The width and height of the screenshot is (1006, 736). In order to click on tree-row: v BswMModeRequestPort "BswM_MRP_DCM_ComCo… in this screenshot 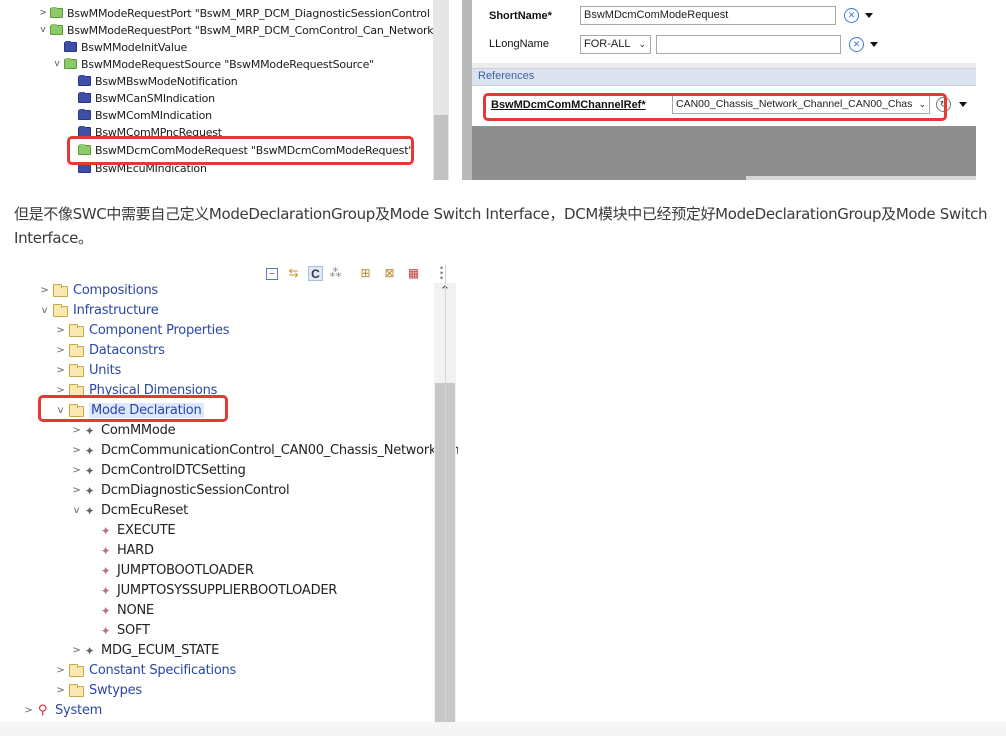, I will do `click(235, 30)`.